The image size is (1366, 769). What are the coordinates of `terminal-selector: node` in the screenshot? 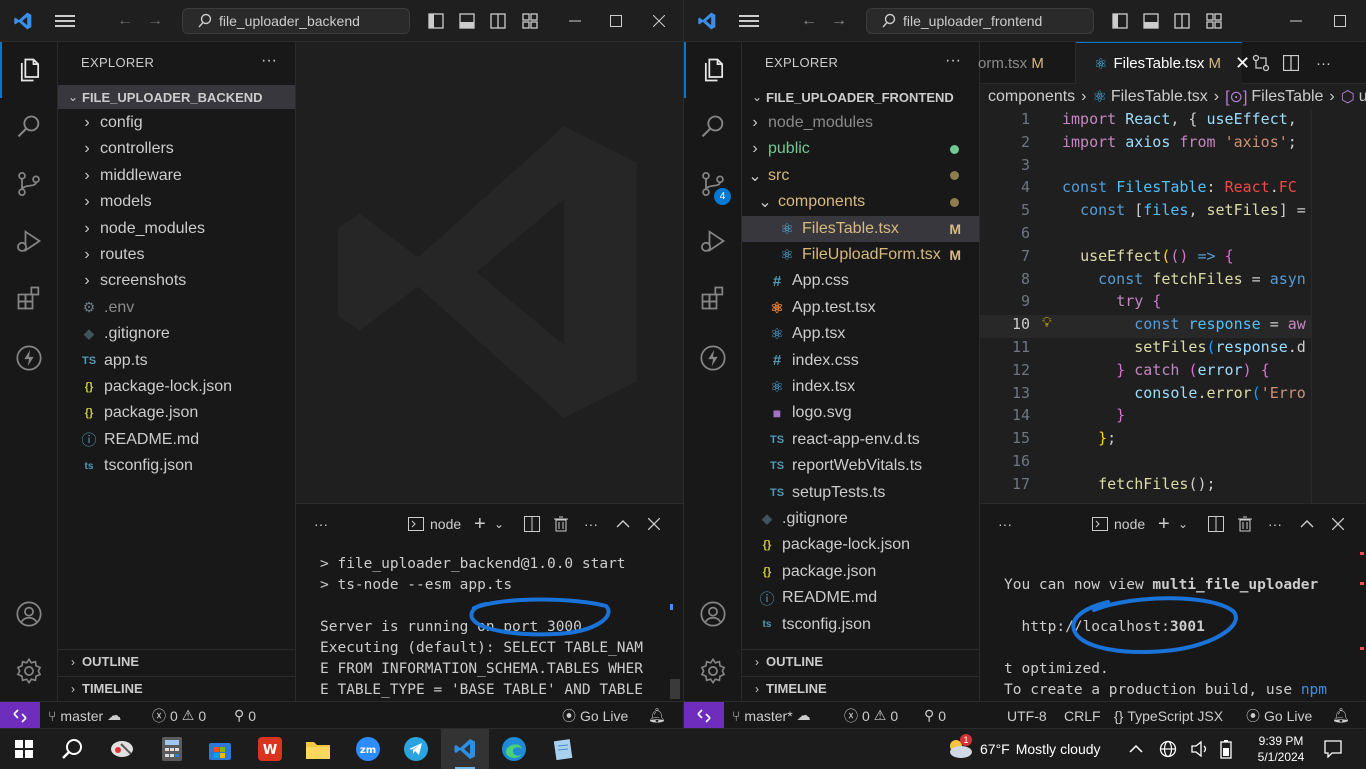 It's located at (434, 524).